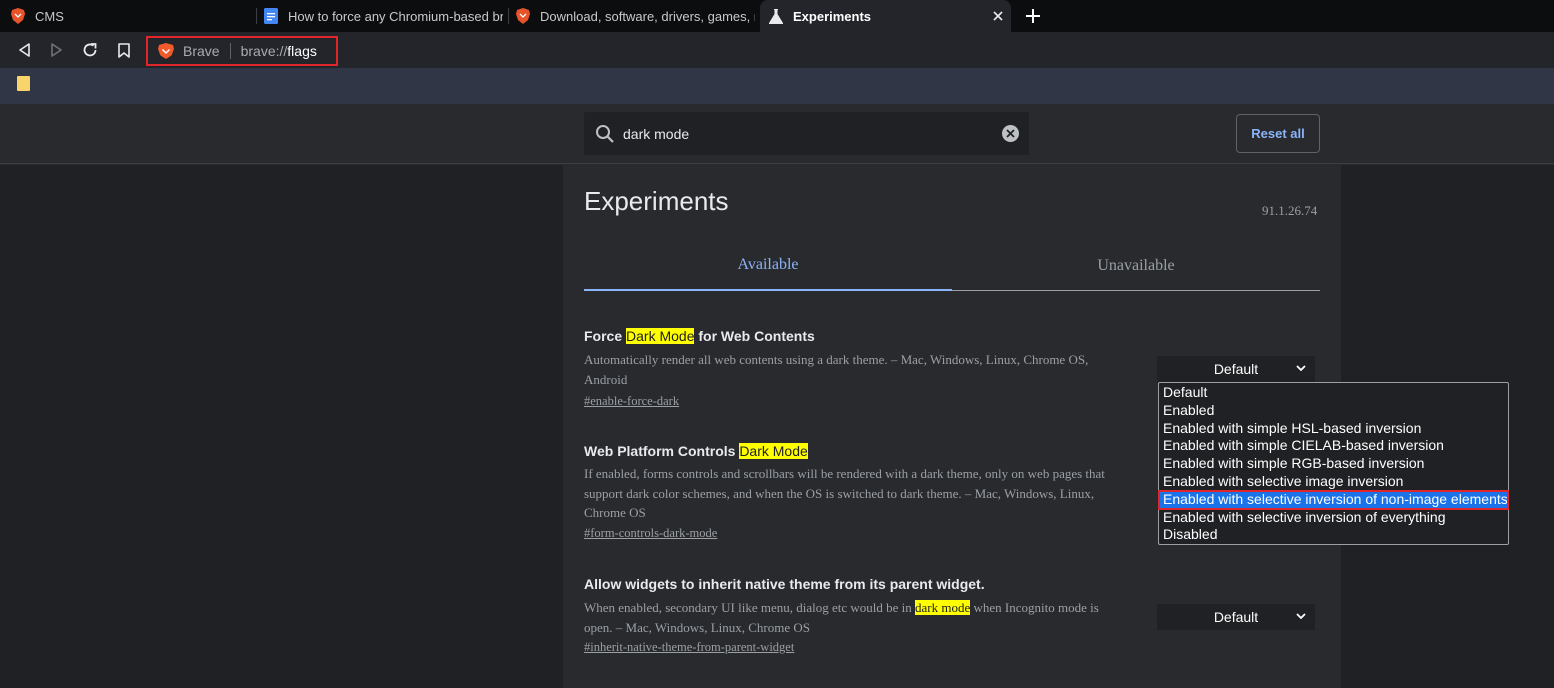 This screenshot has height=688, width=1554. Describe the element at coordinates (1034, 607) in the screenshot. I see `description-text: when Incognito mode is` at that location.